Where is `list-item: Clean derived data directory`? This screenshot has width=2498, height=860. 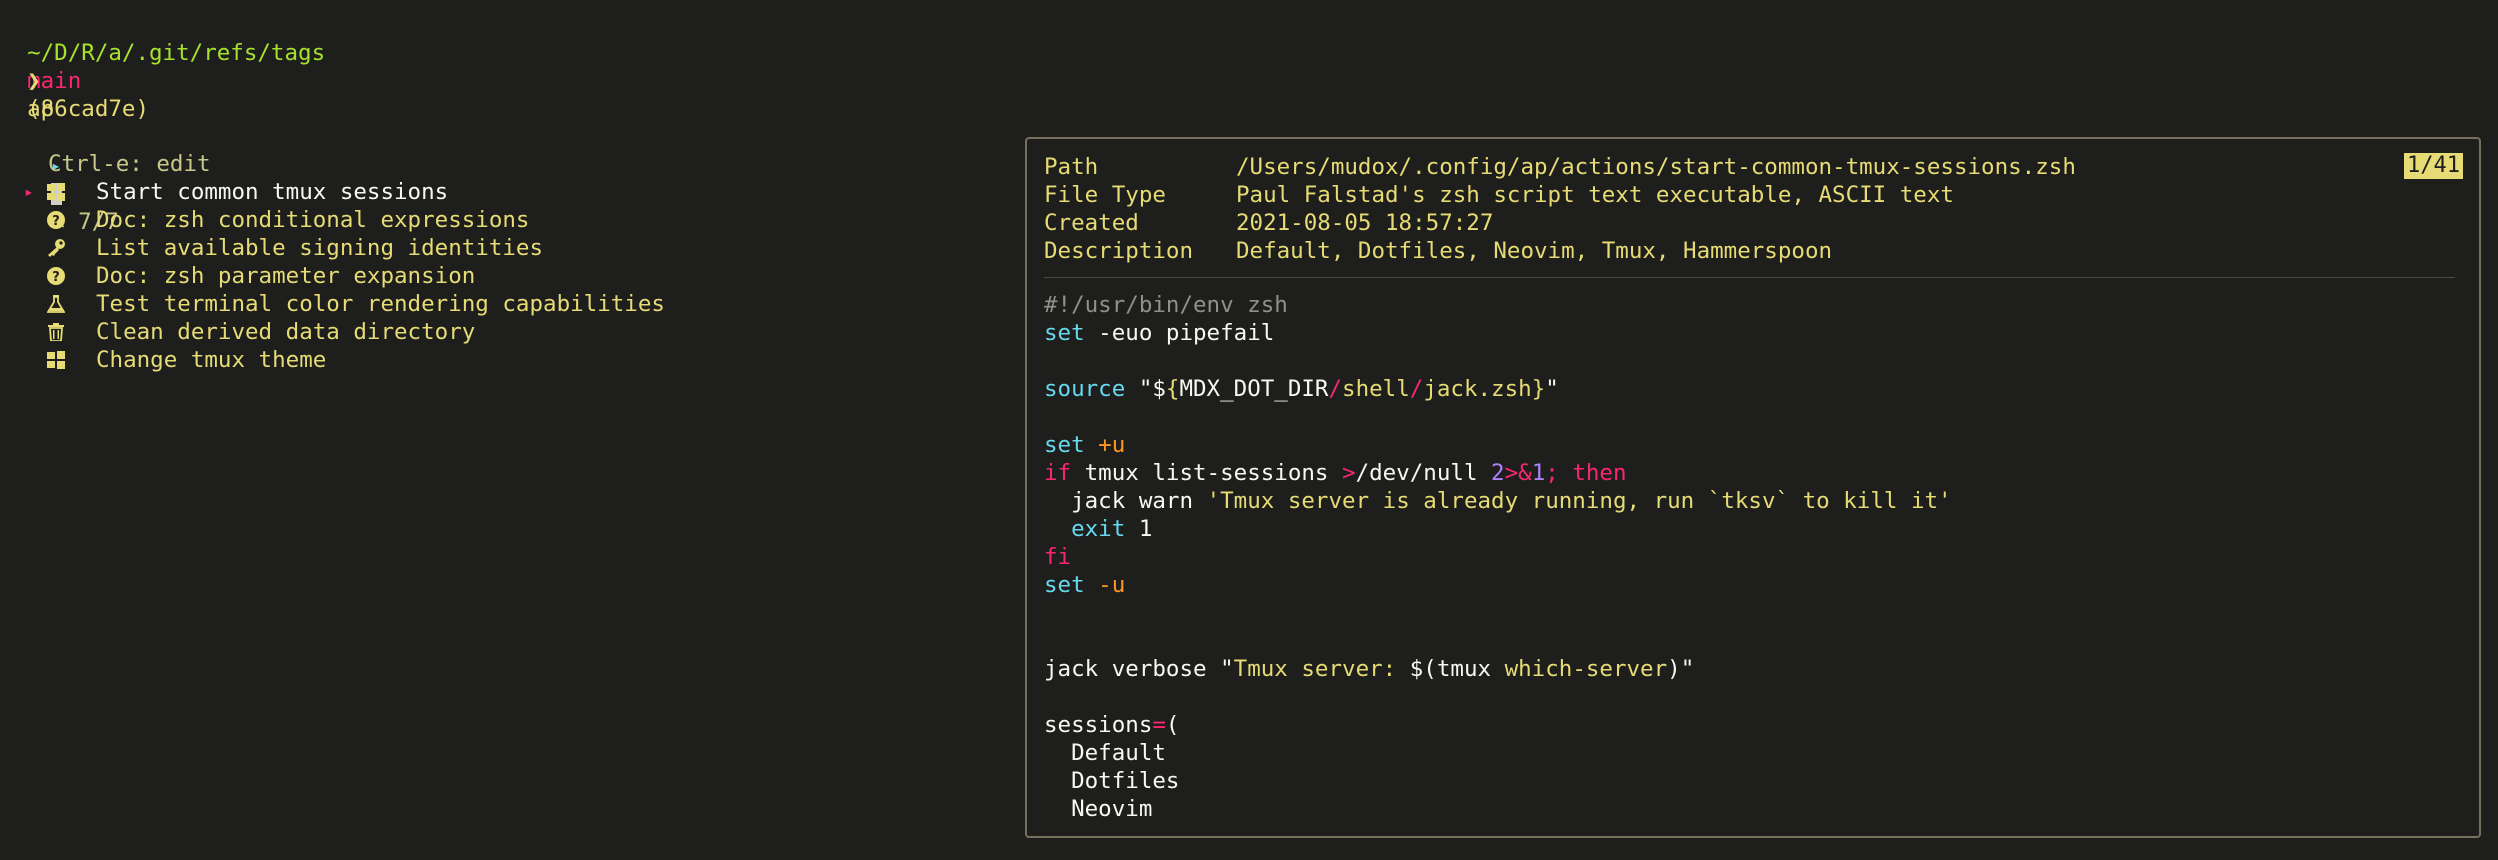 list-item: Clean derived data directory is located at coordinates (500, 332).